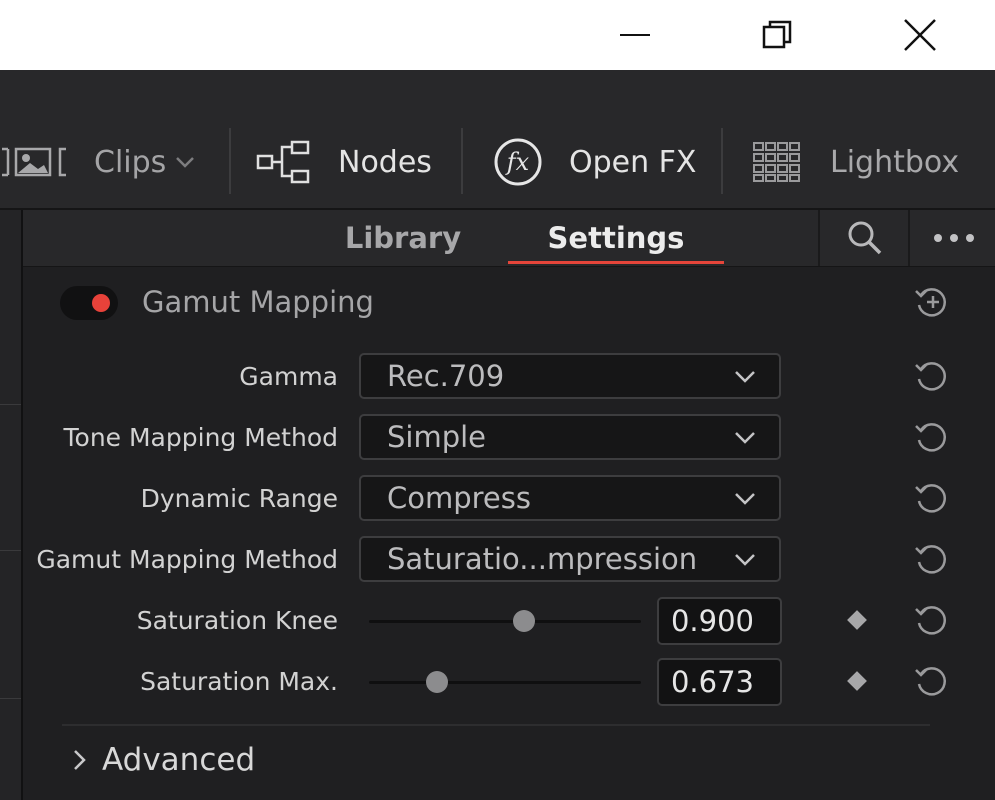  What do you see at coordinates (101, 303) in the screenshot?
I see `toggle-knob` at bounding box center [101, 303].